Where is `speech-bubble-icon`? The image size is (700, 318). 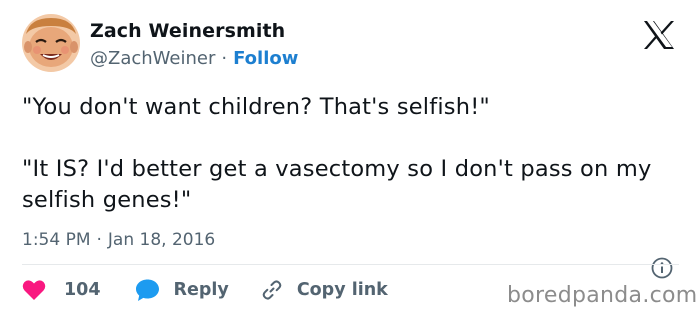 speech-bubble-icon is located at coordinates (147, 290).